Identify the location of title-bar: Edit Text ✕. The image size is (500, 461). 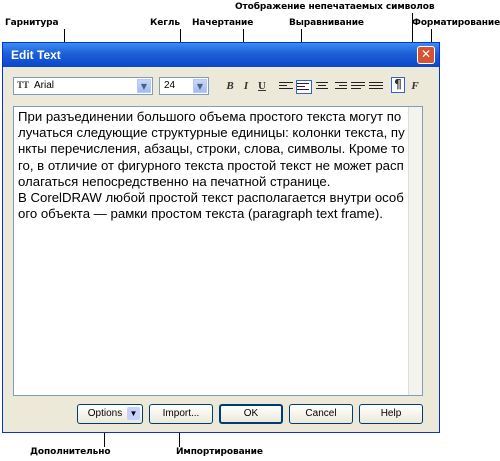
(221, 55).